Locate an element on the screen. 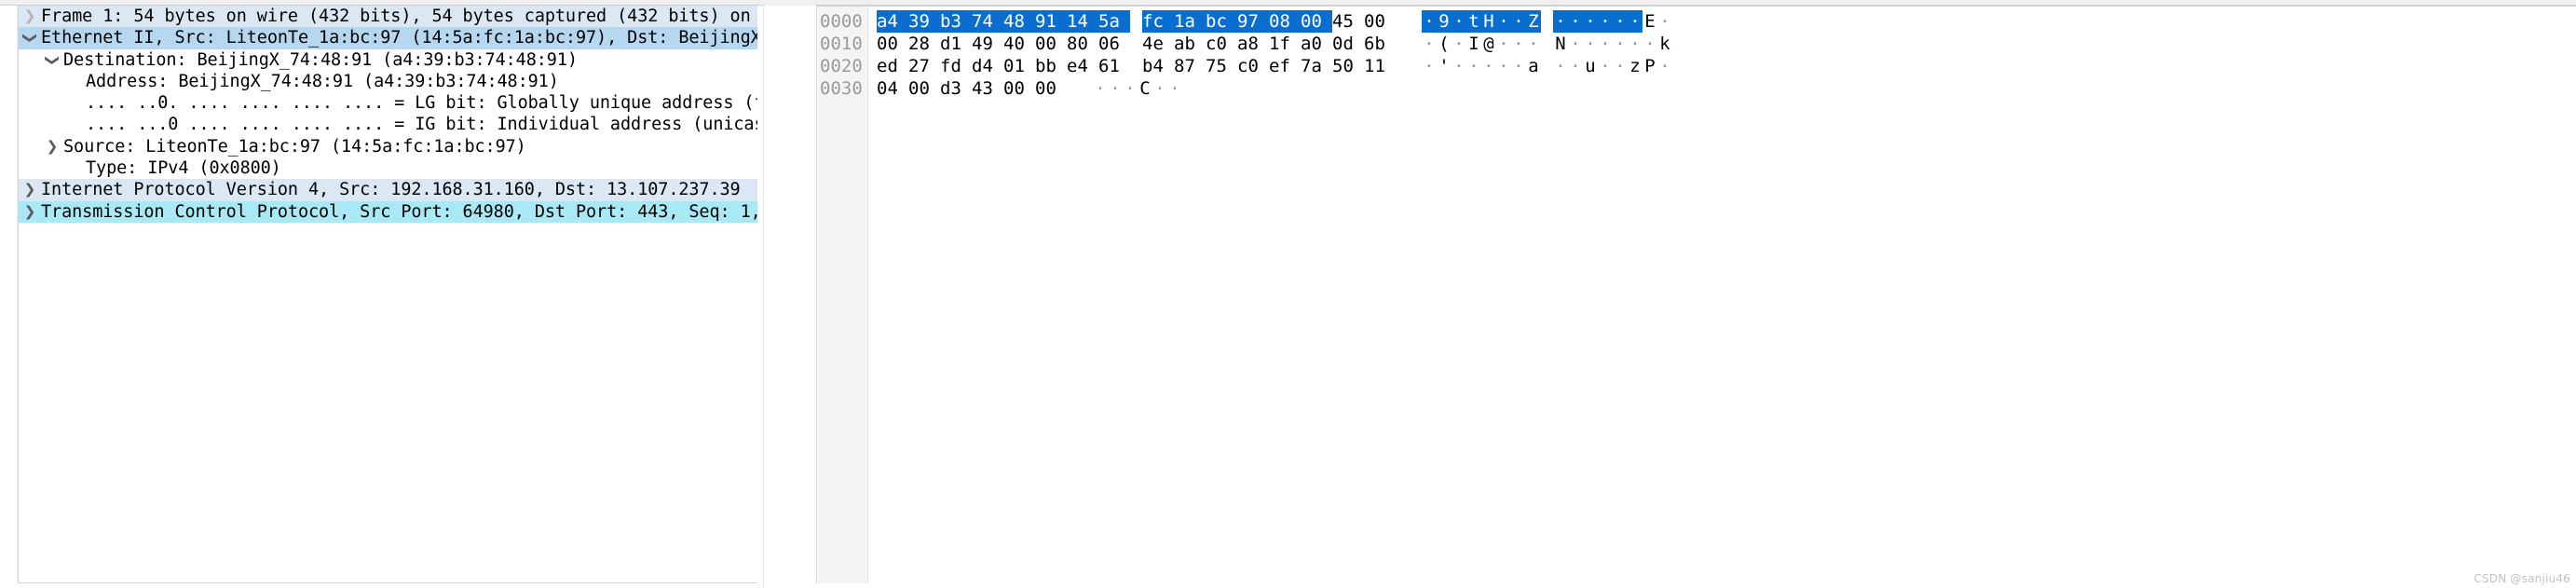 The image size is (2576, 588). hex-byte: 28 is located at coordinates (924, 44).